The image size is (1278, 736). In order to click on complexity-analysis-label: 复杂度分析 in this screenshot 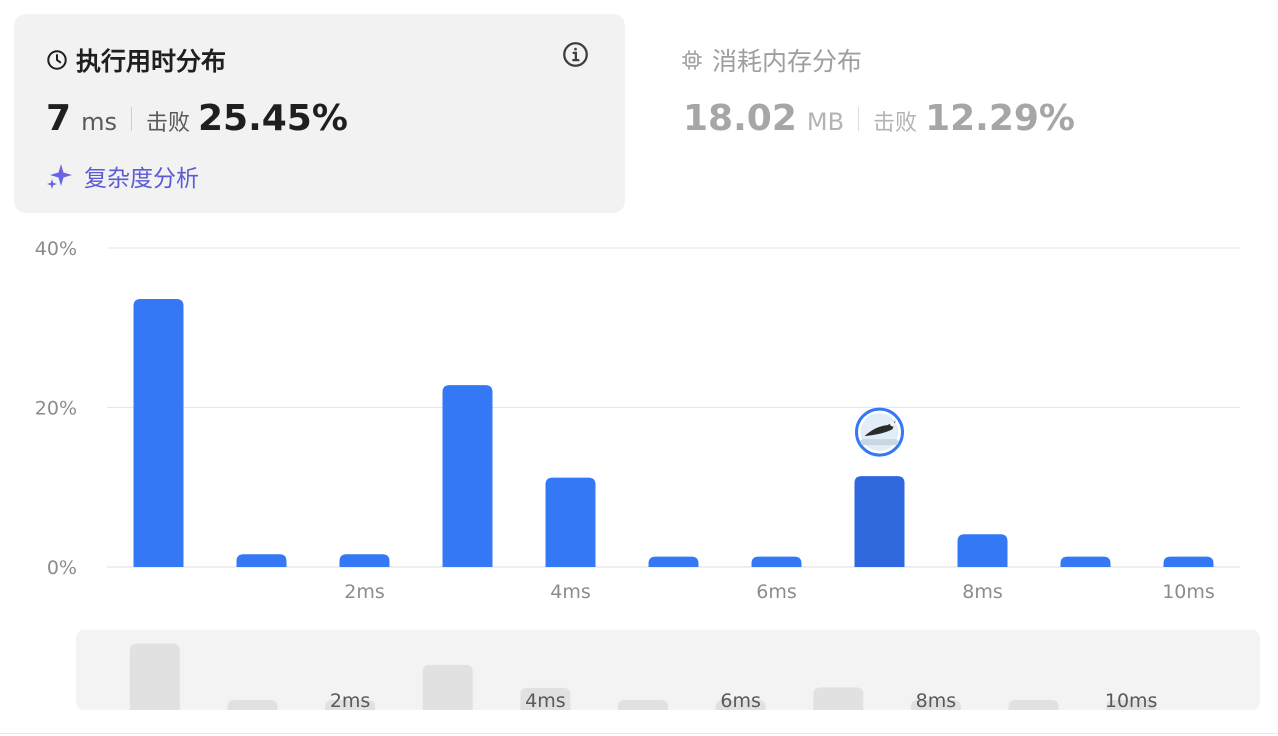, I will do `click(141, 179)`.